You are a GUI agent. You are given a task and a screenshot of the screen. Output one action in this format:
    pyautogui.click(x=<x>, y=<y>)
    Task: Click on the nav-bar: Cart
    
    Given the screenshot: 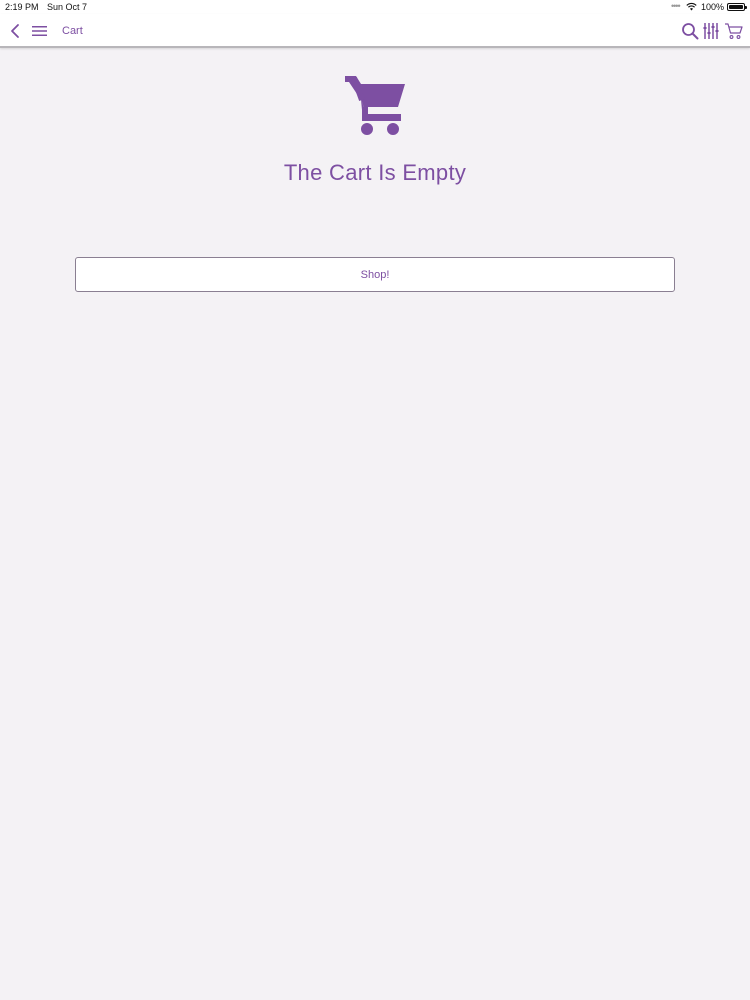 What is the action you would take?
    pyautogui.click(x=375, y=31)
    